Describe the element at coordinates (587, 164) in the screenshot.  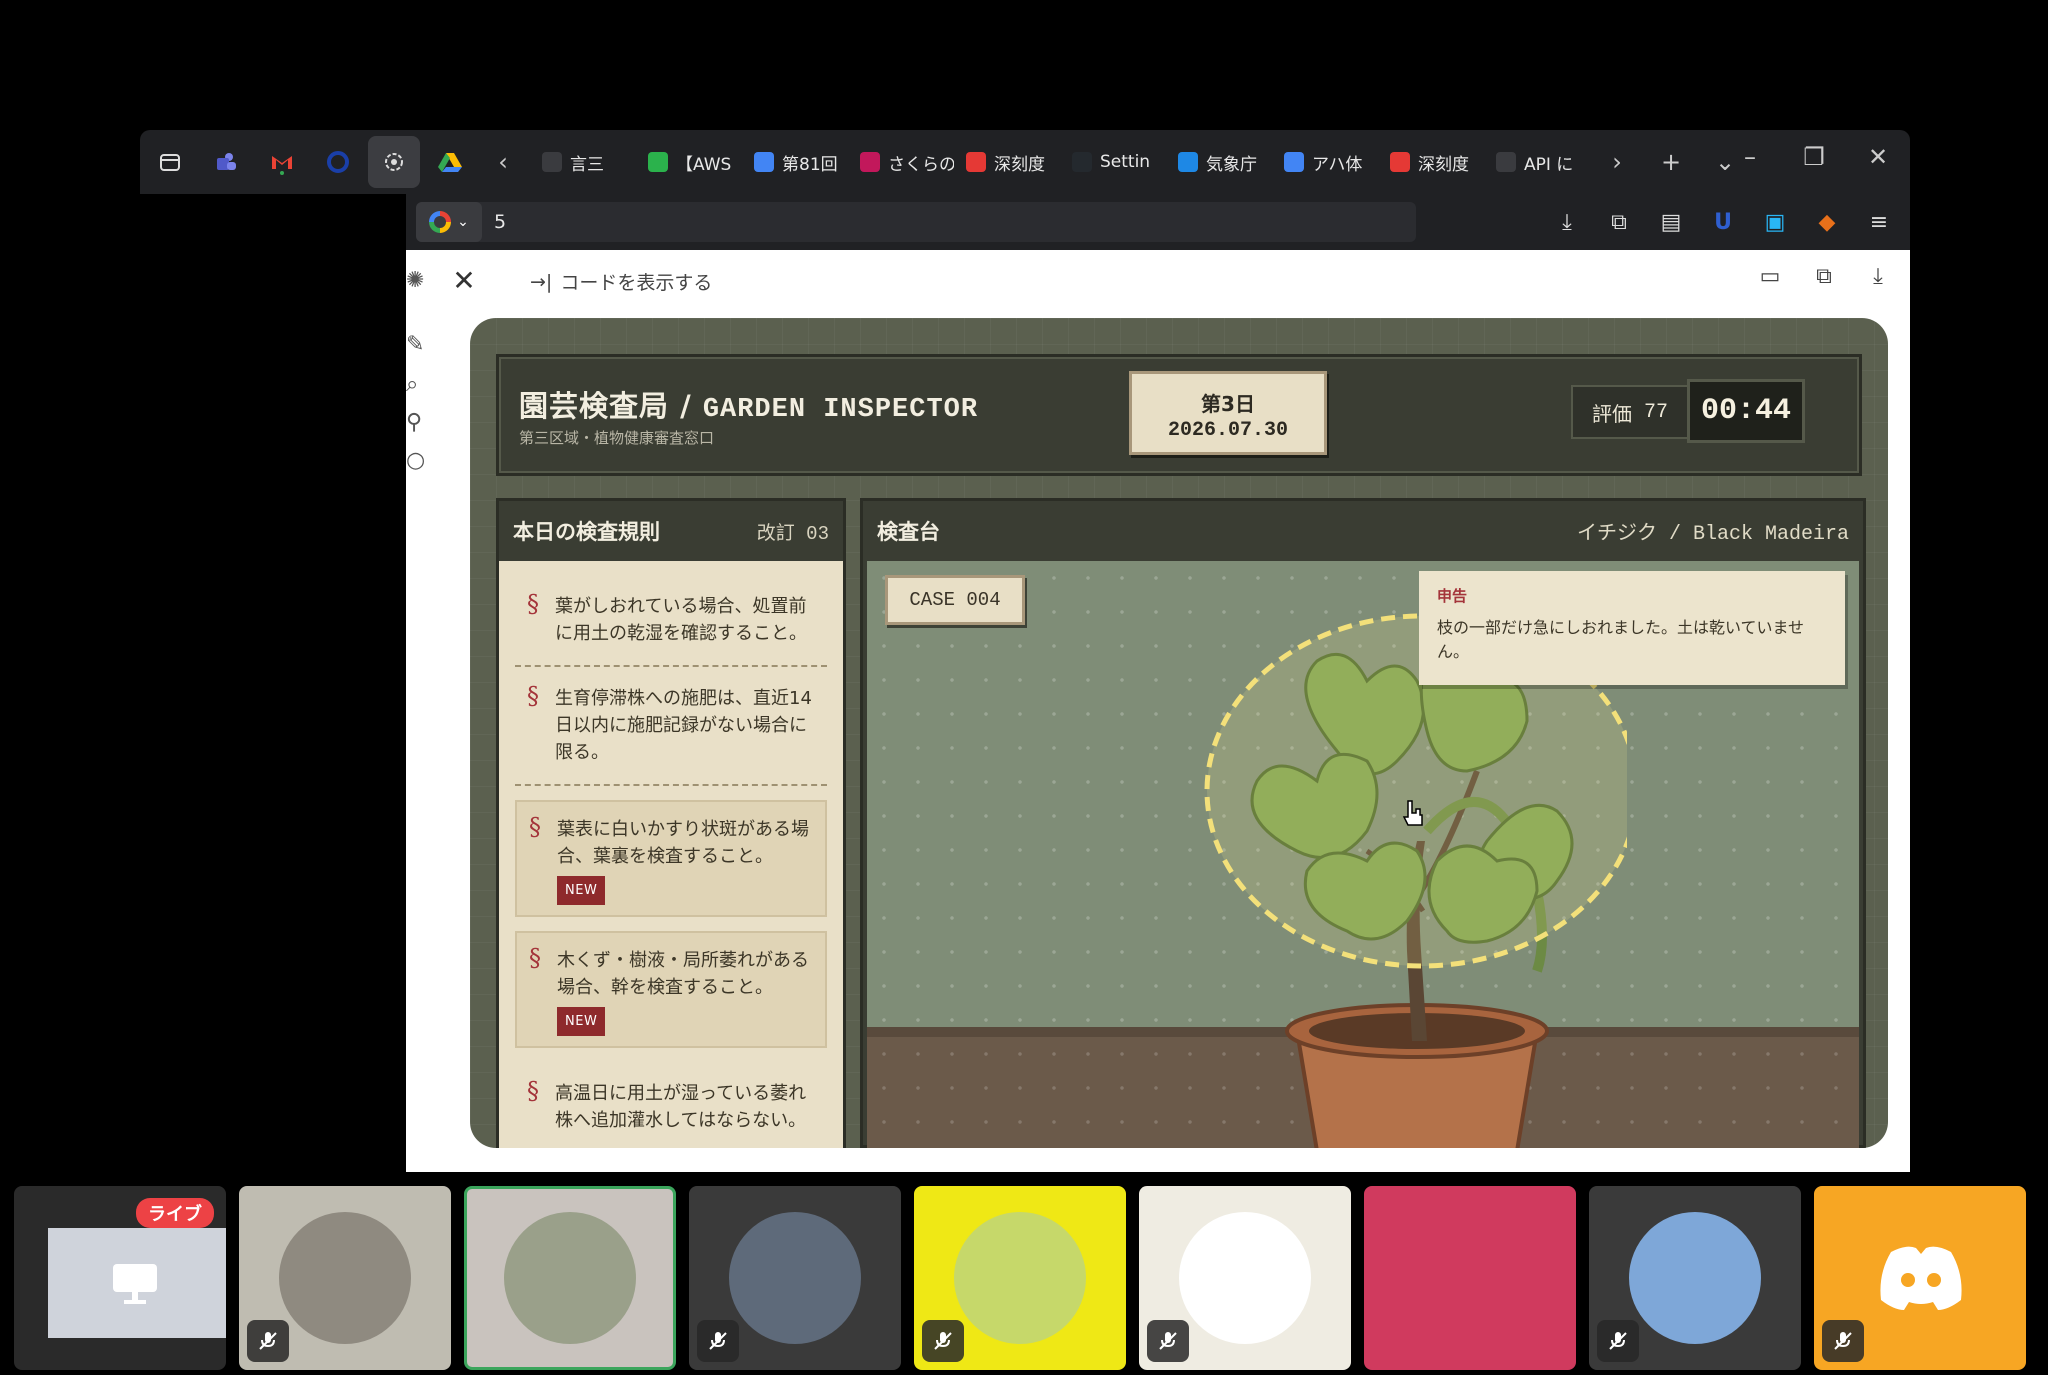
I see `tab-label: 言三` at that location.